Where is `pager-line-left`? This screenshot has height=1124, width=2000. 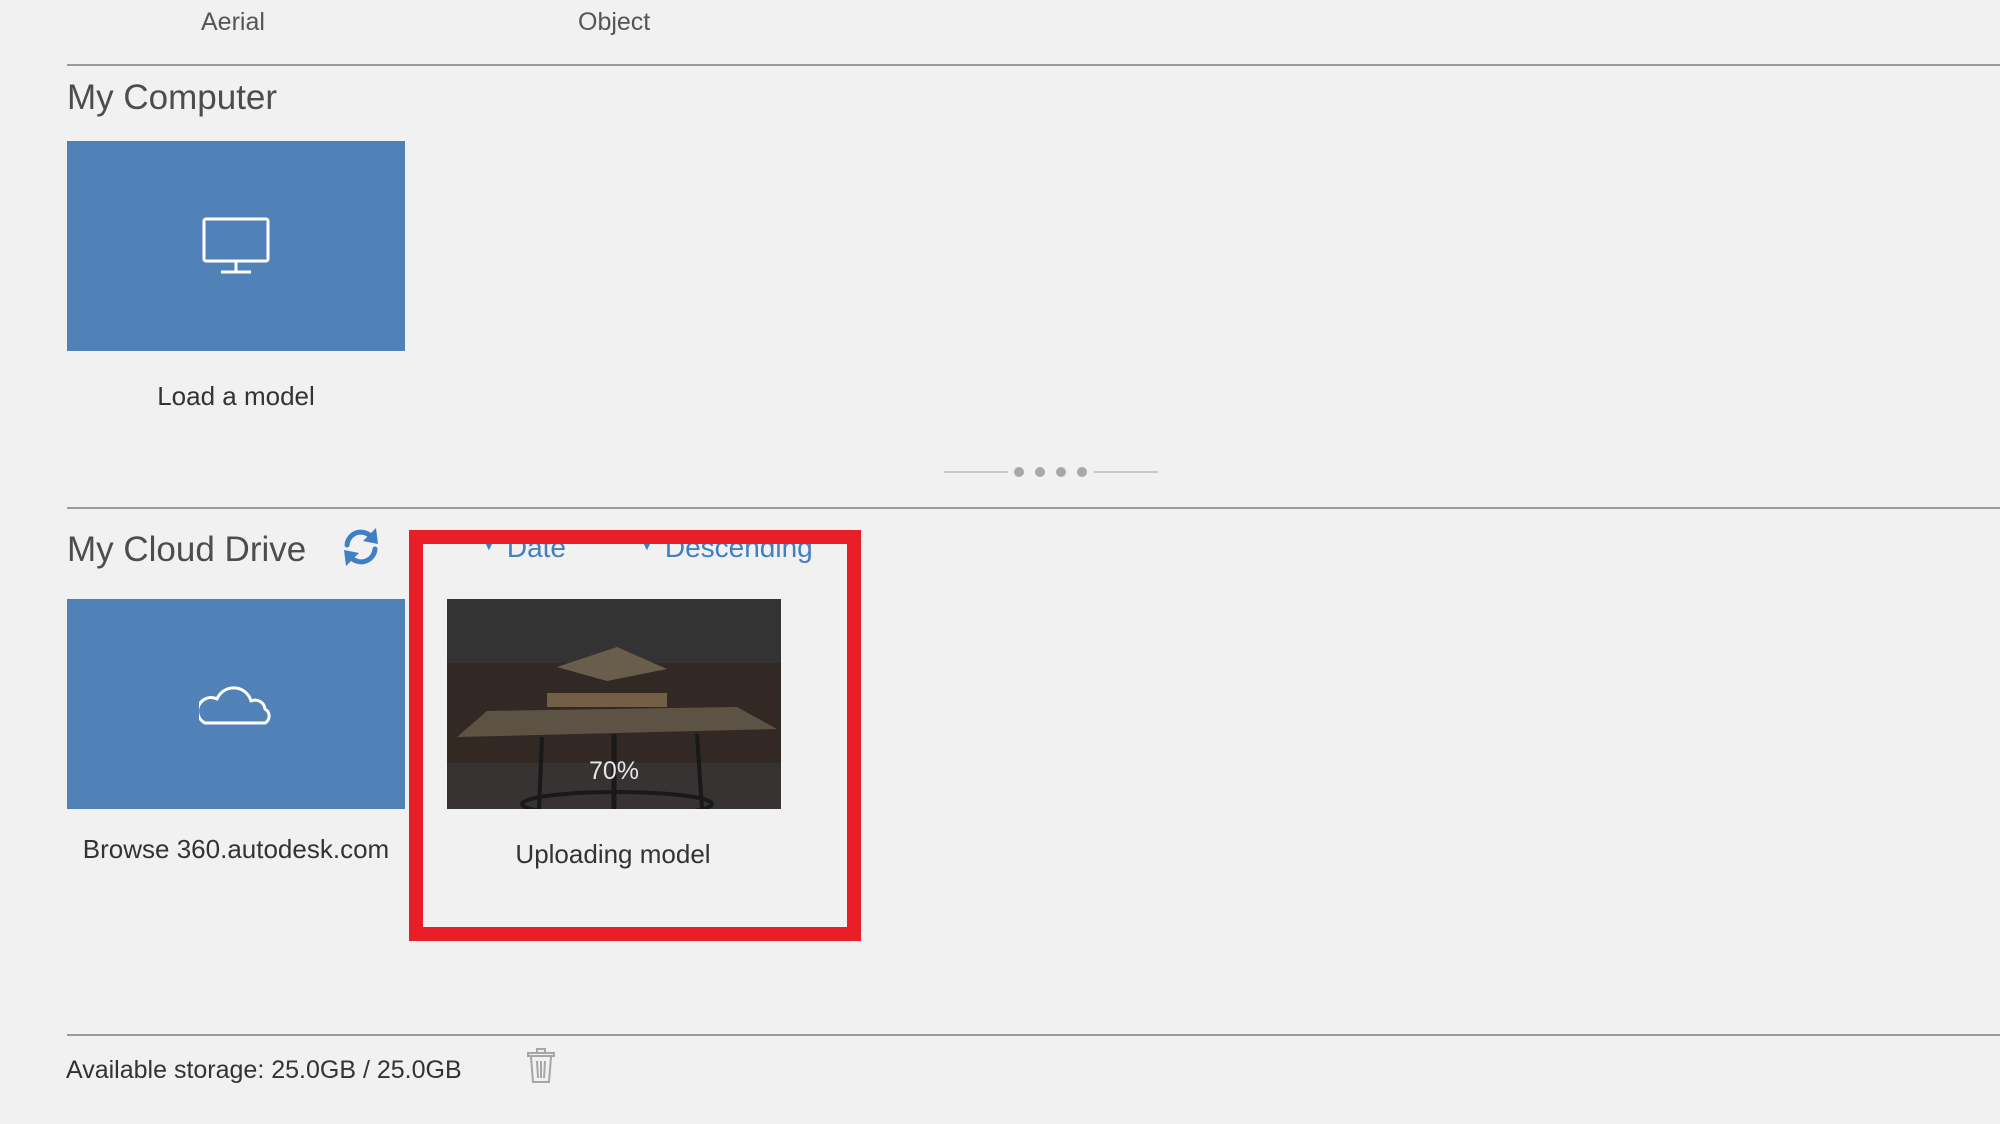 pager-line-left is located at coordinates (976, 472).